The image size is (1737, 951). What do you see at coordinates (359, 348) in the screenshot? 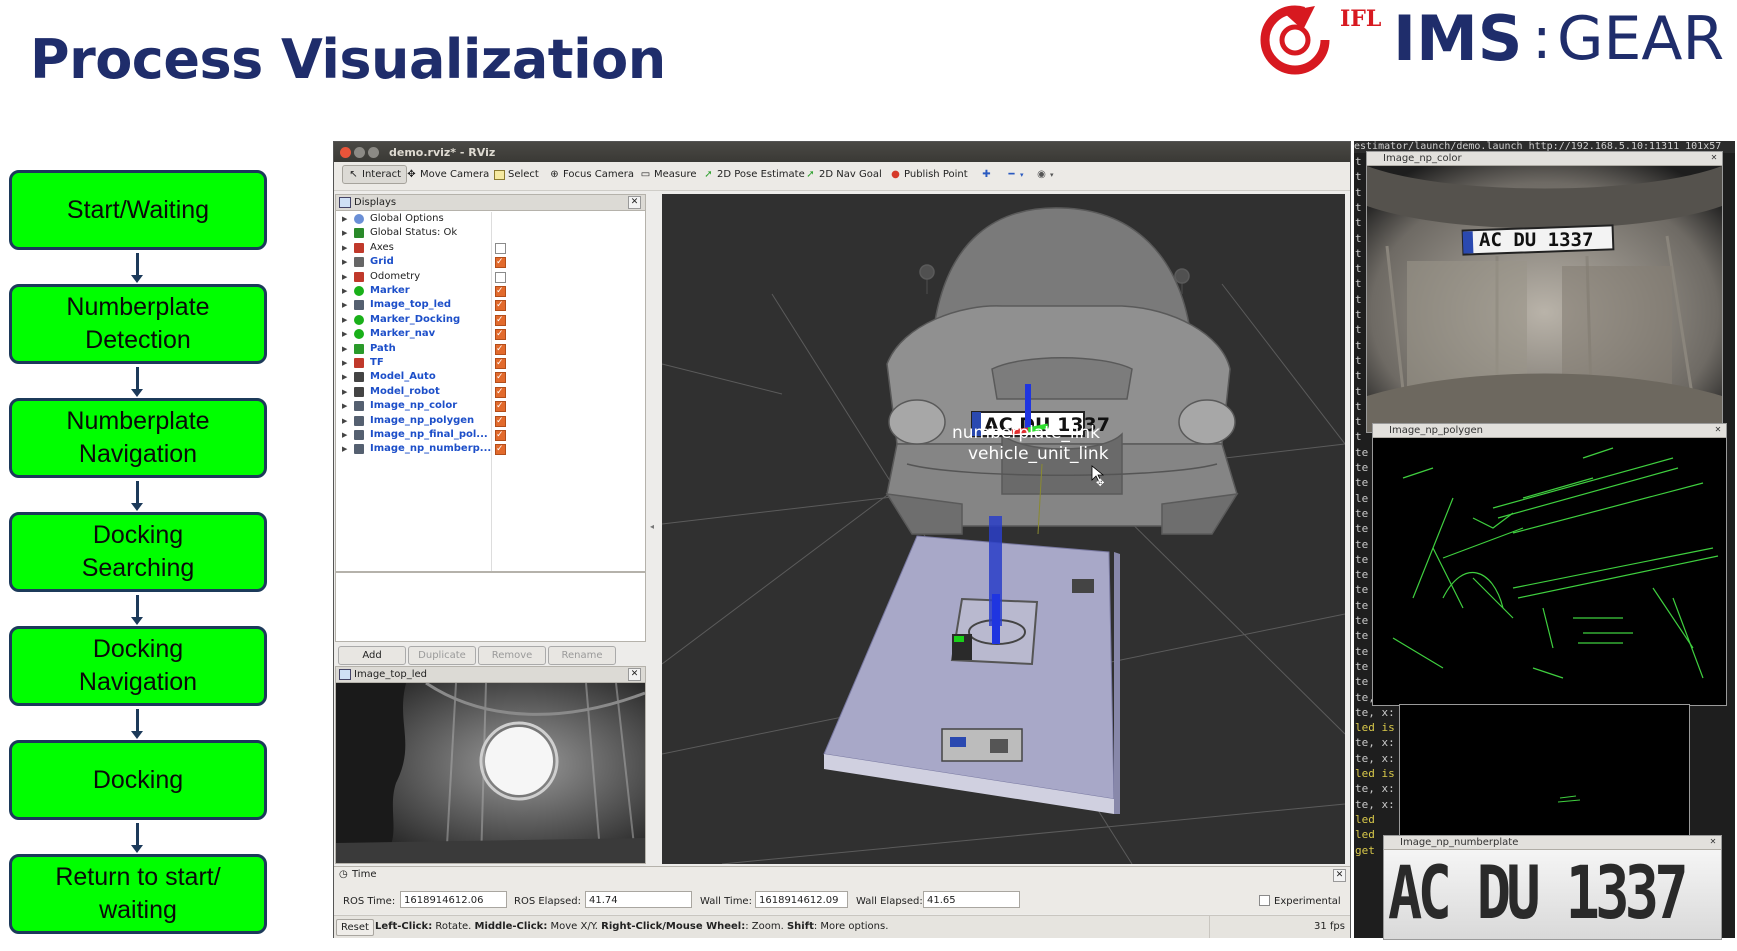
I see `path-icon` at bounding box center [359, 348].